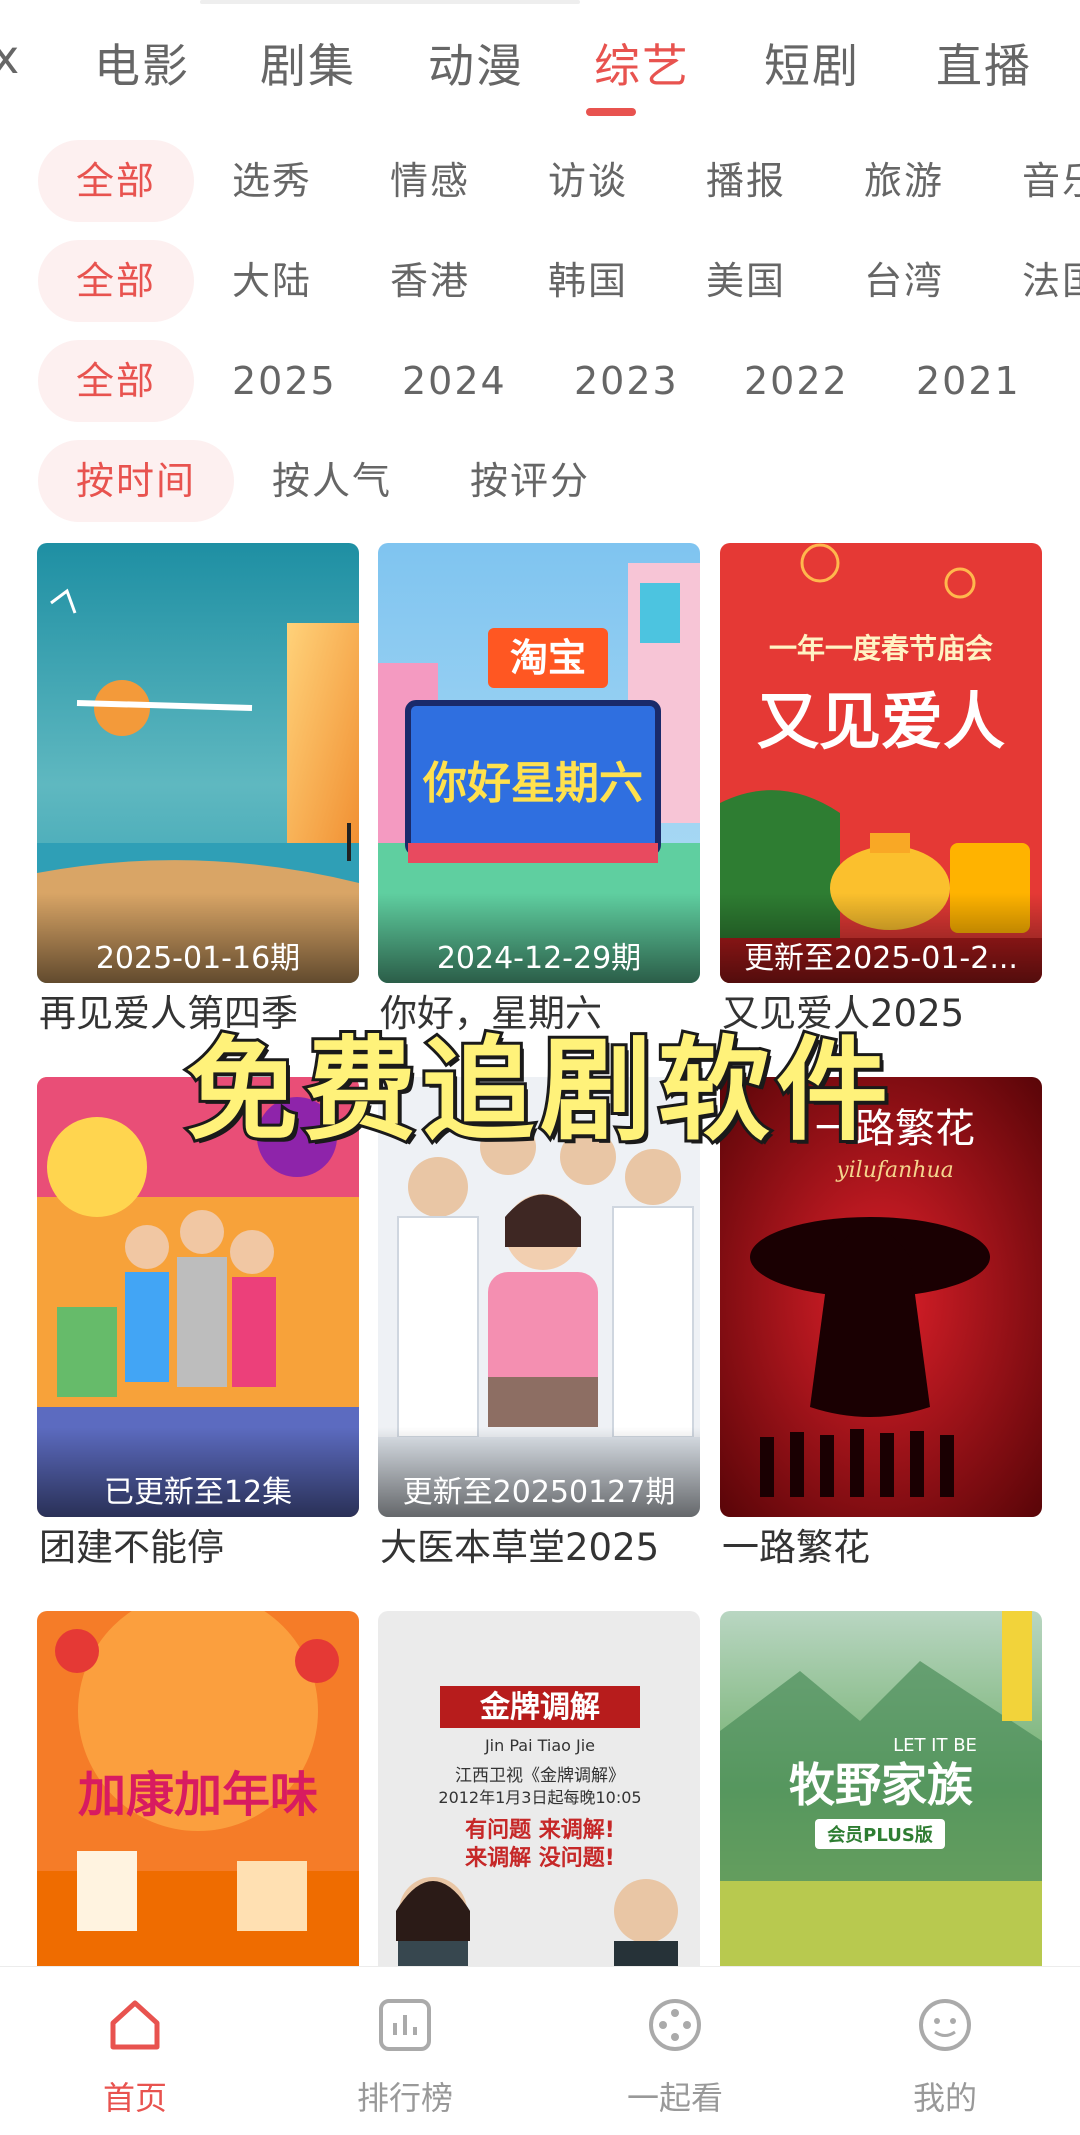  What do you see at coordinates (135, 2025) in the screenshot?
I see `home-icon` at bounding box center [135, 2025].